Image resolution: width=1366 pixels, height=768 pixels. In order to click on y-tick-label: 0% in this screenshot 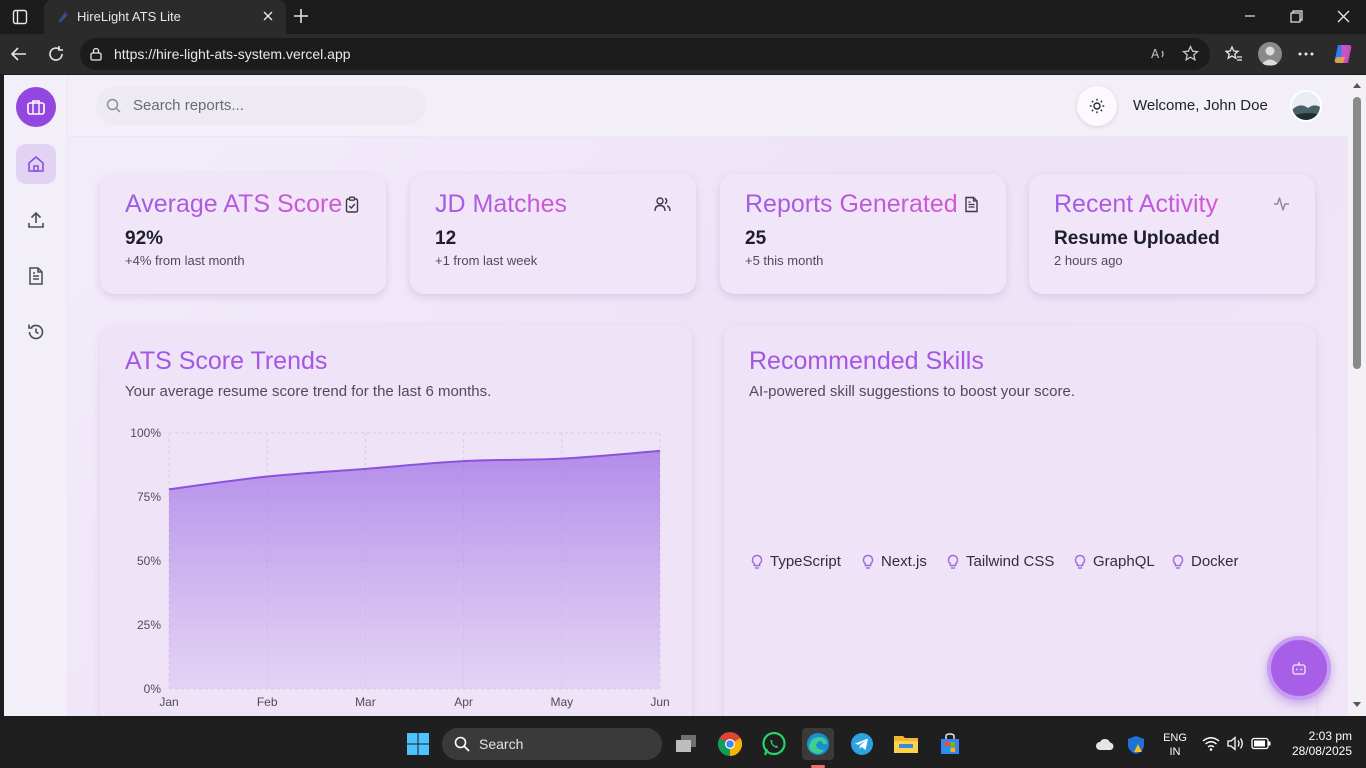, I will do `click(153, 689)`.